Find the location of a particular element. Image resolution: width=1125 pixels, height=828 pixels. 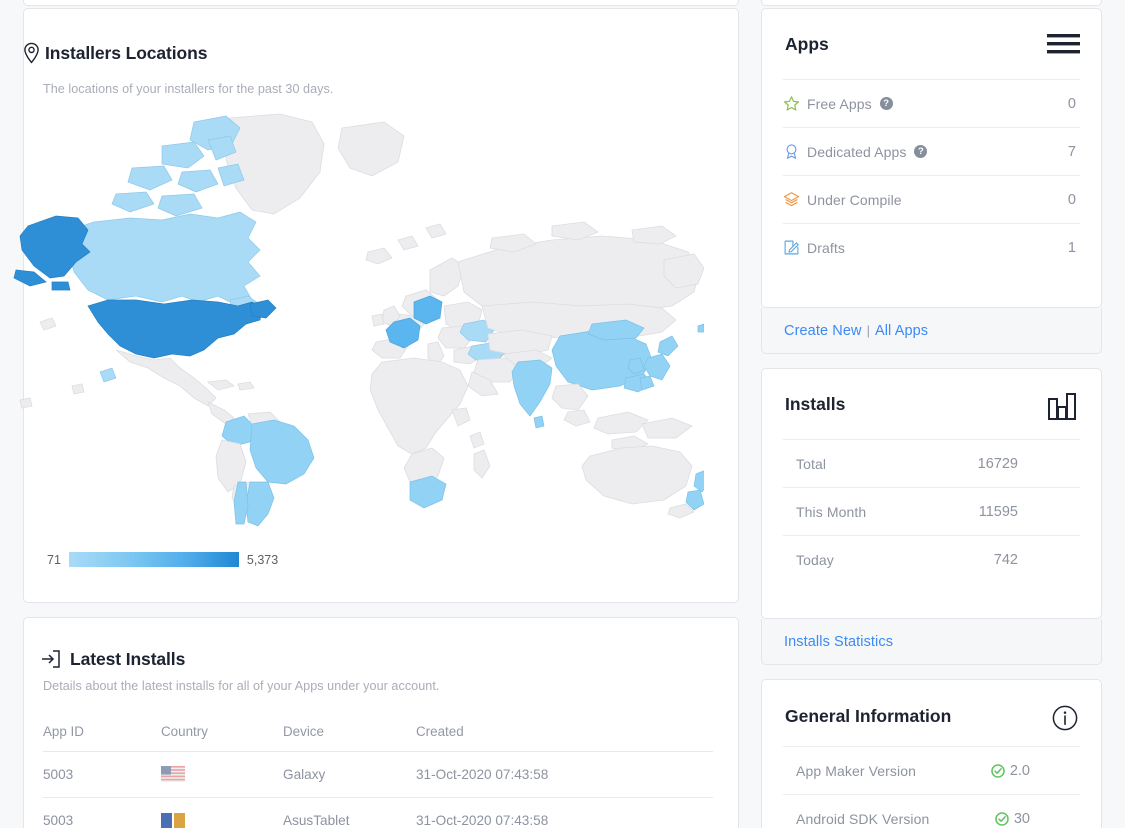

location-pin-icon is located at coordinates (31, 53).